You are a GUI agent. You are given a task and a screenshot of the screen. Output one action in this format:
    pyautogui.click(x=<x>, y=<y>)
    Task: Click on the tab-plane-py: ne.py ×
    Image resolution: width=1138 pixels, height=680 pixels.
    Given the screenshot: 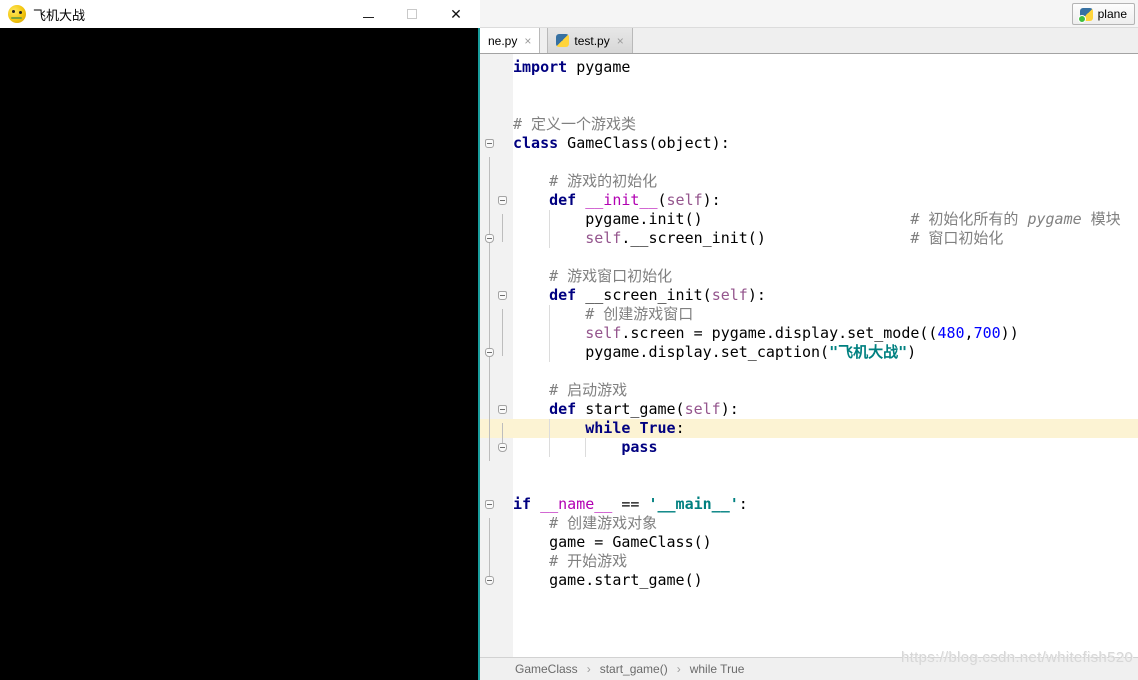 What is the action you would take?
    pyautogui.click(x=510, y=40)
    